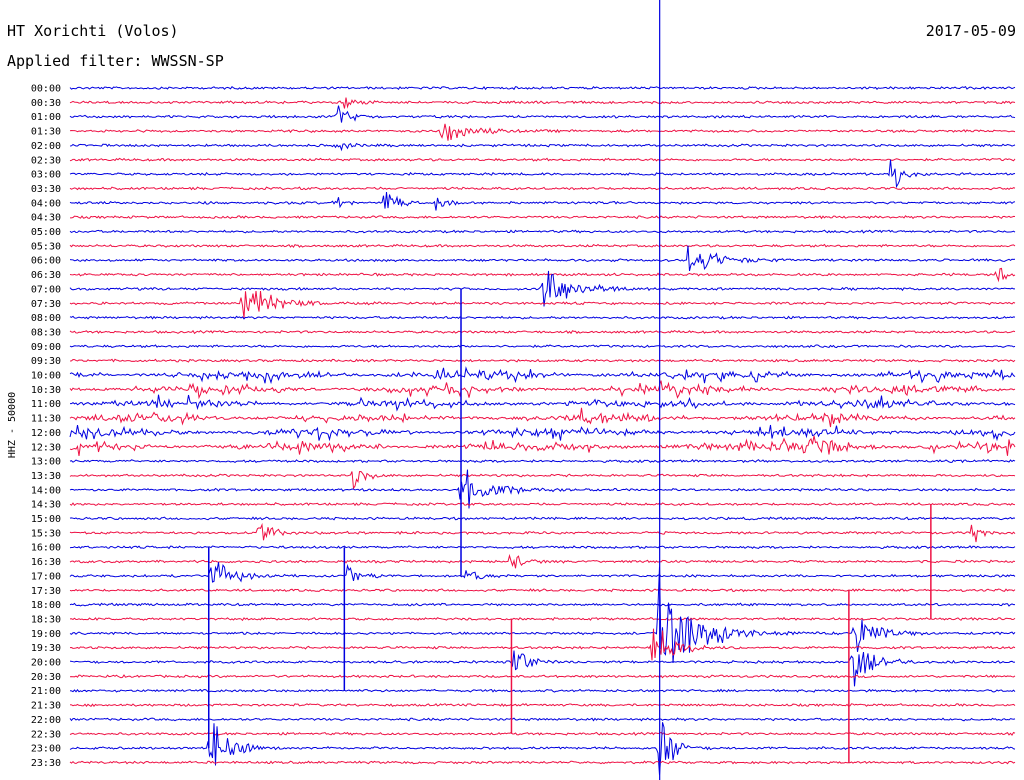 Image resolution: width=1024 pixels, height=780 pixels. I want to click on time-tick-label: 14:00, so click(46, 490).